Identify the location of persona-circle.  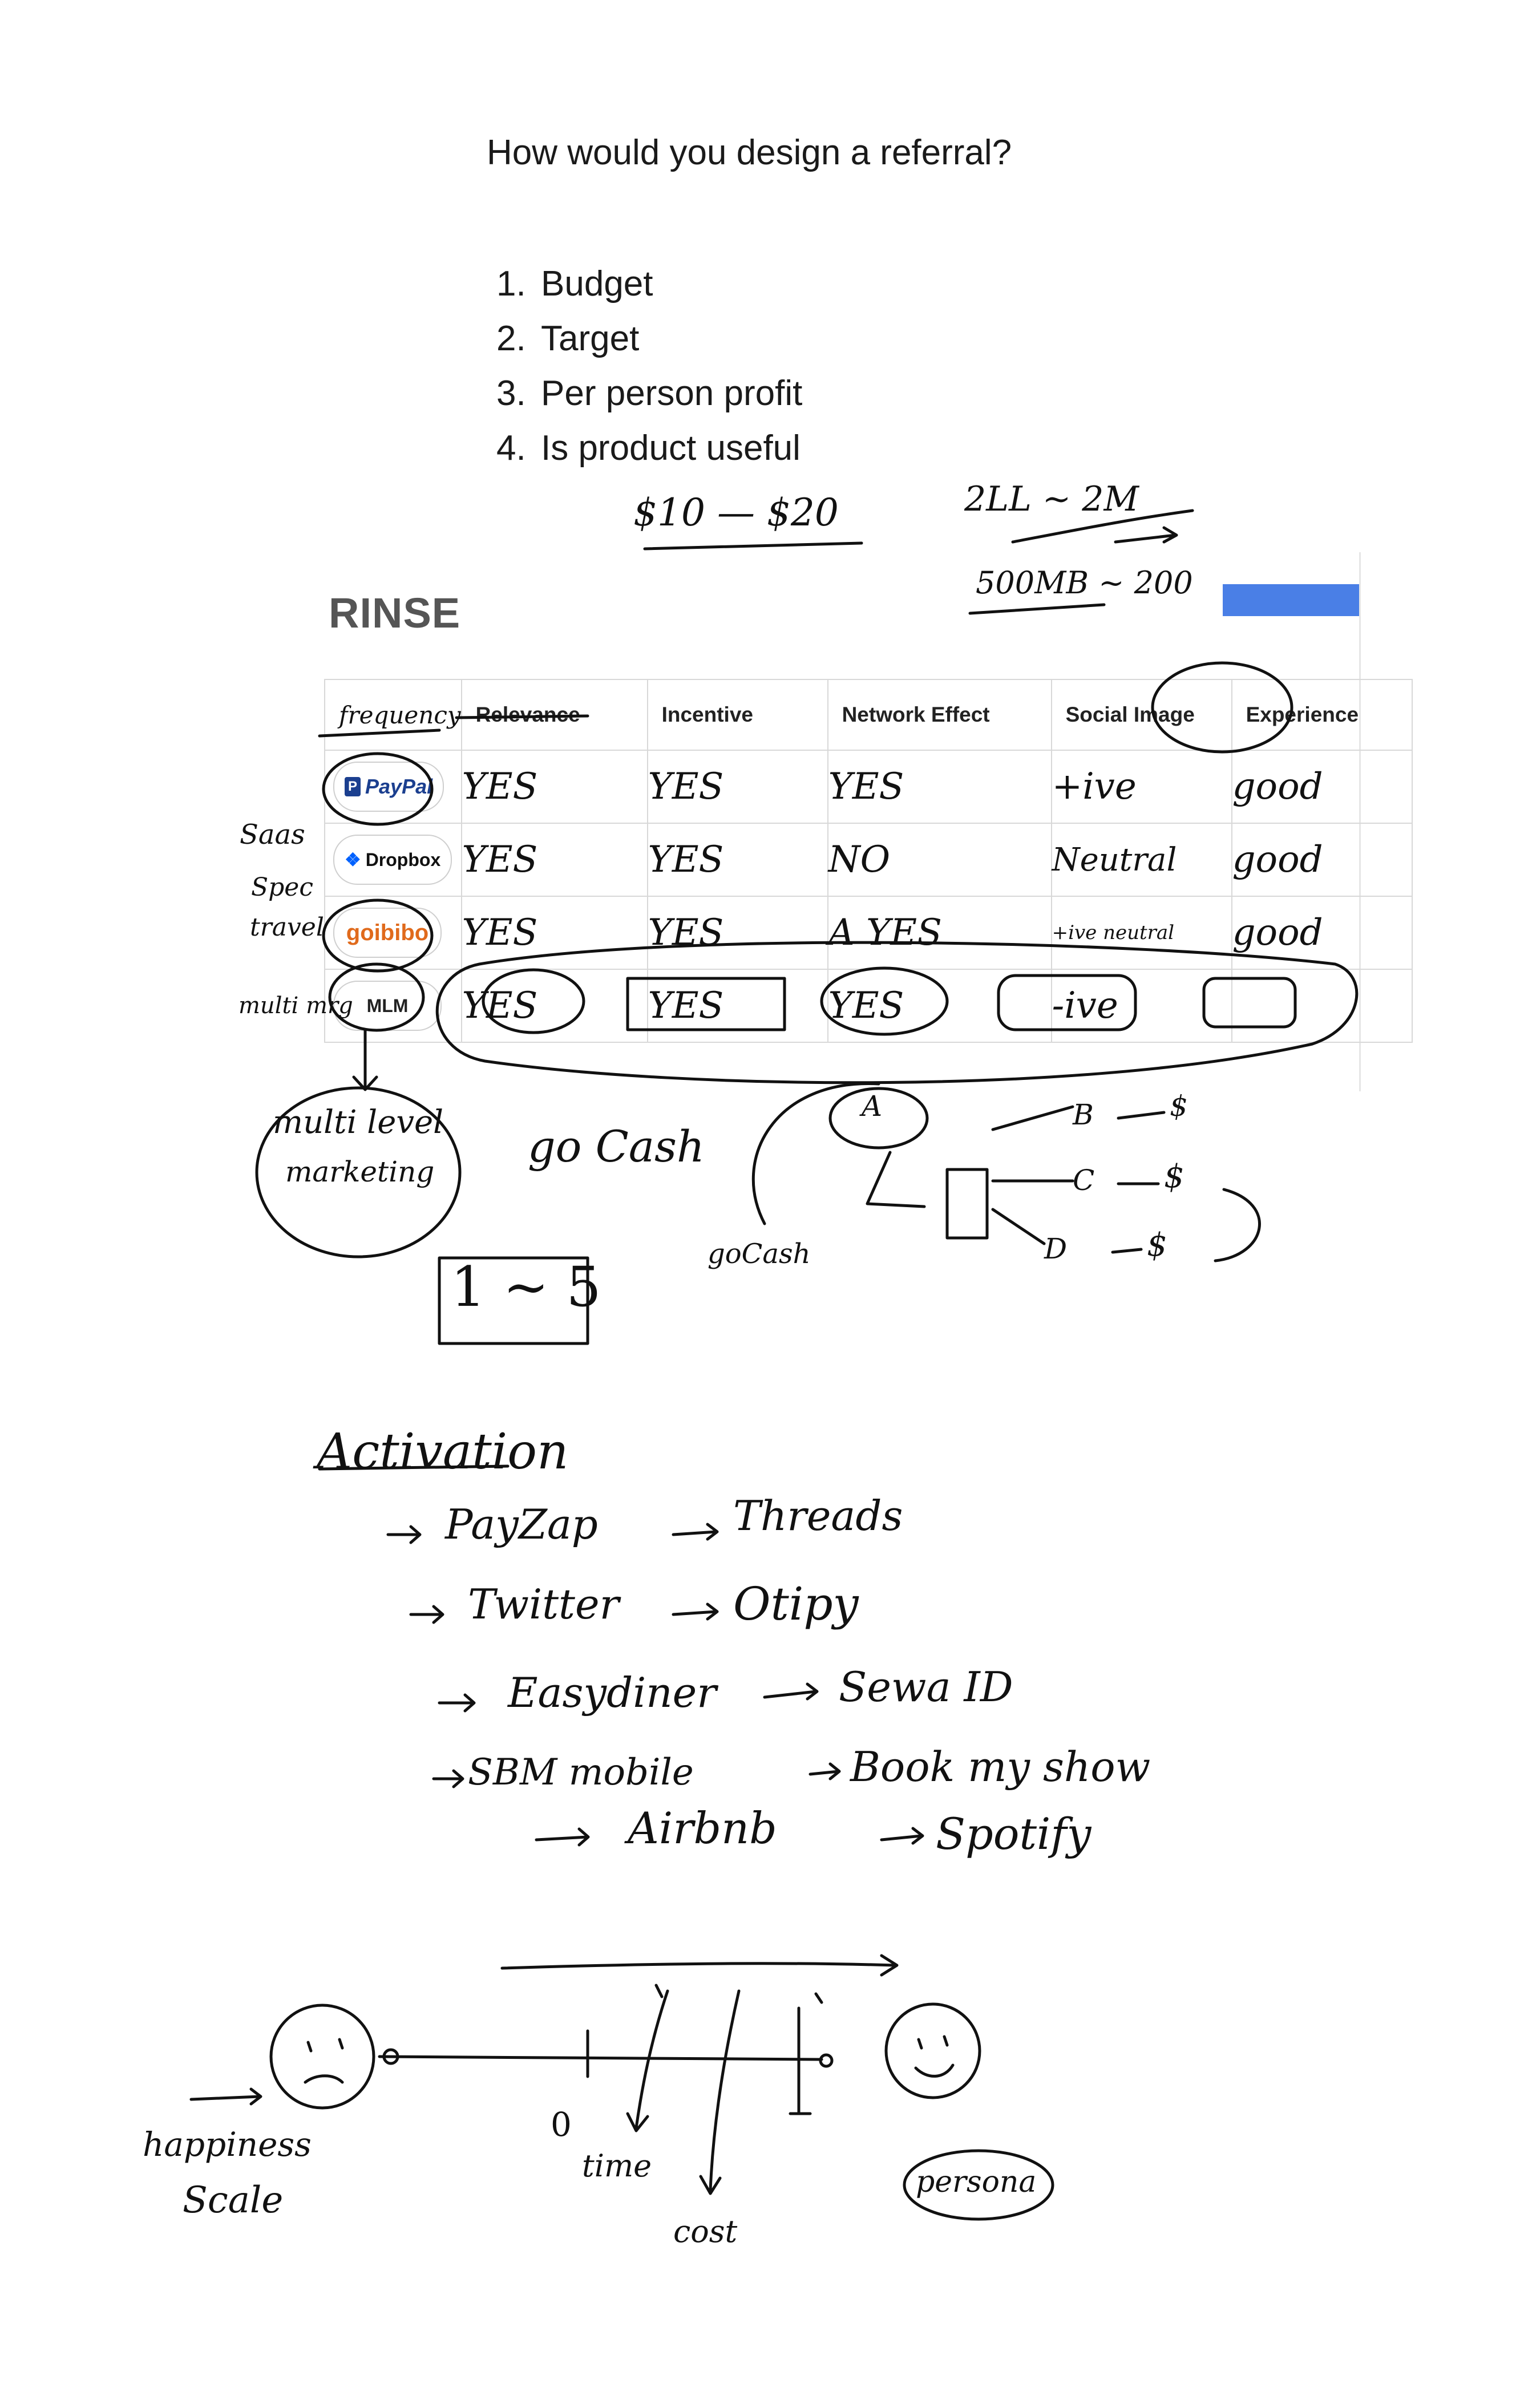
(978, 2185).